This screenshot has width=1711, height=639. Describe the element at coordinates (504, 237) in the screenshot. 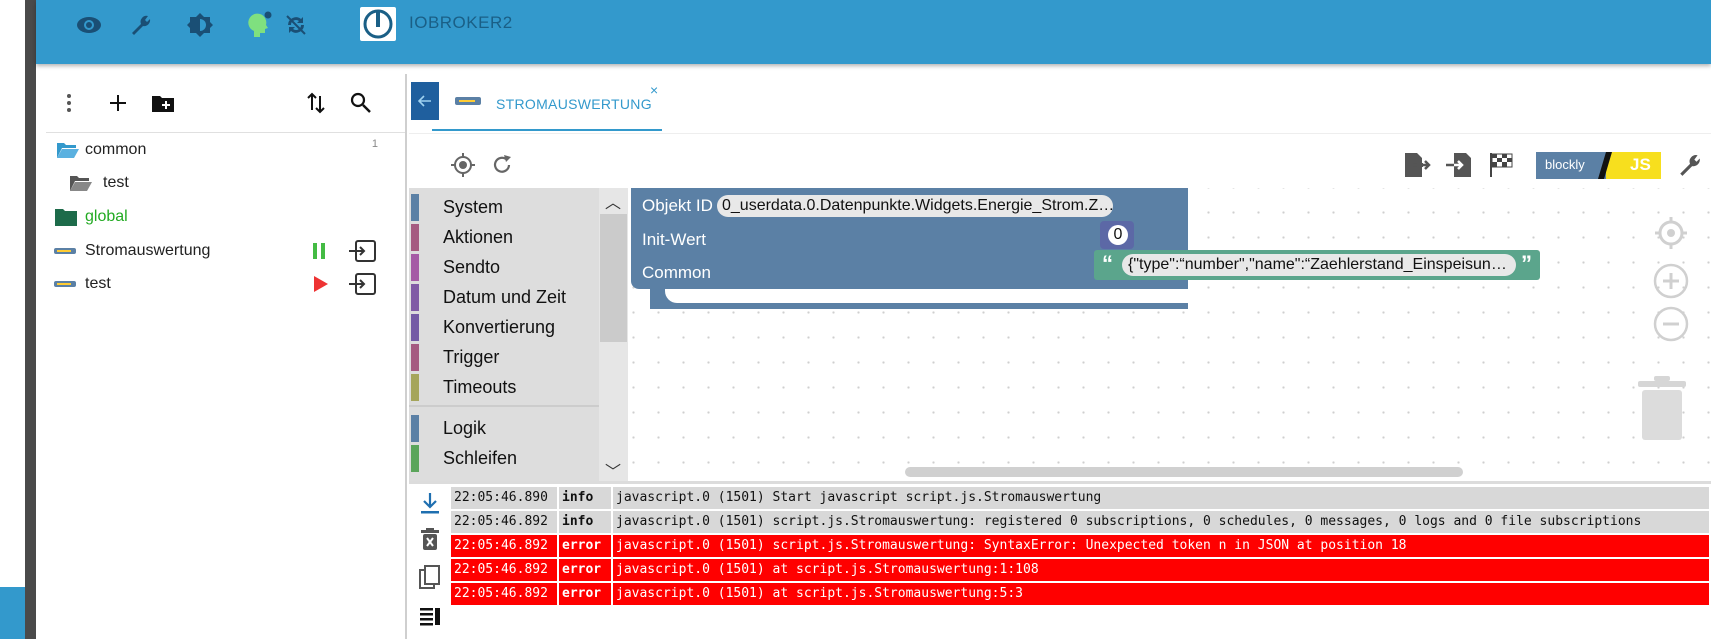

I see `toolbox-category-aktionen: Aktionen` at that location.